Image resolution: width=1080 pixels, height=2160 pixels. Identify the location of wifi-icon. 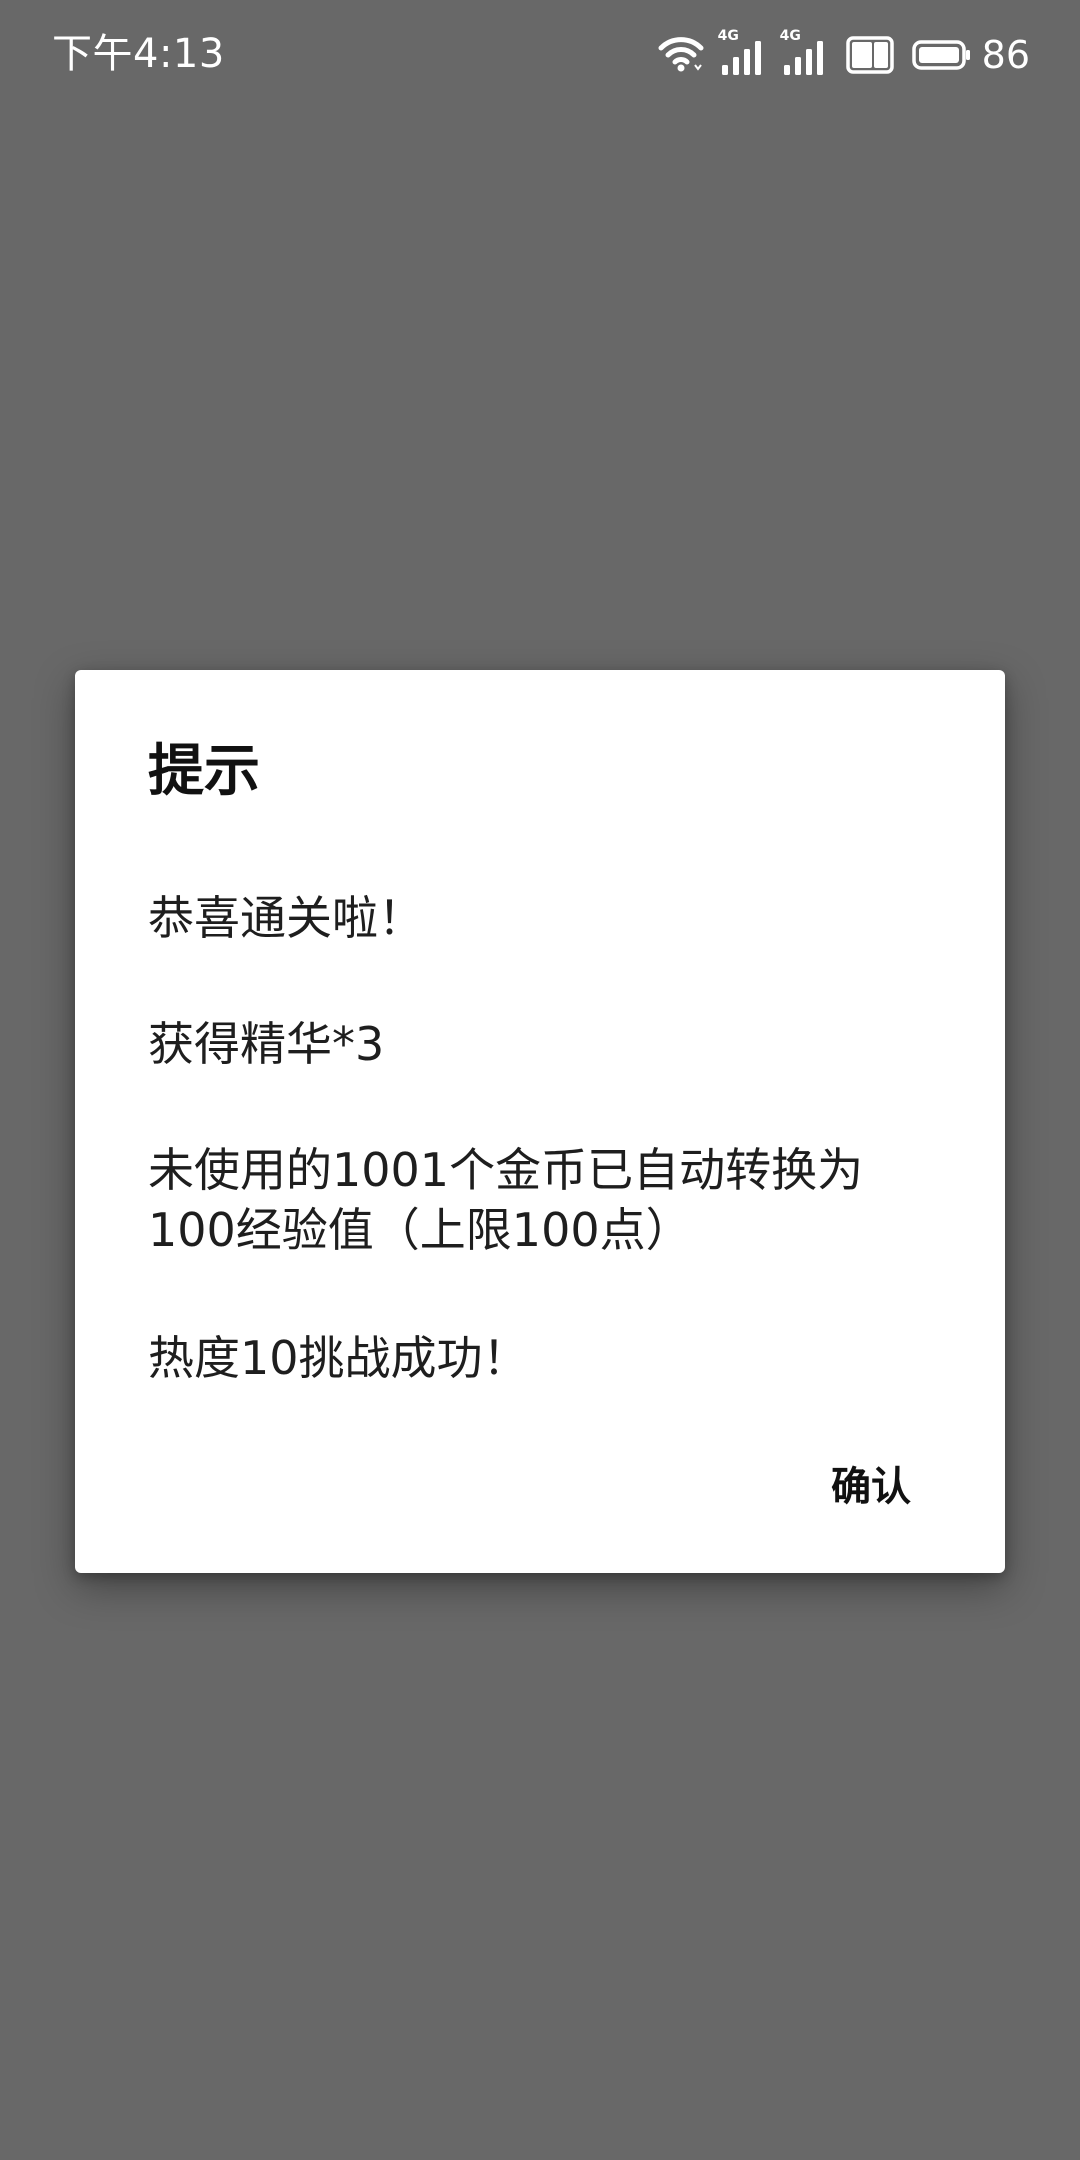
(681, 55).